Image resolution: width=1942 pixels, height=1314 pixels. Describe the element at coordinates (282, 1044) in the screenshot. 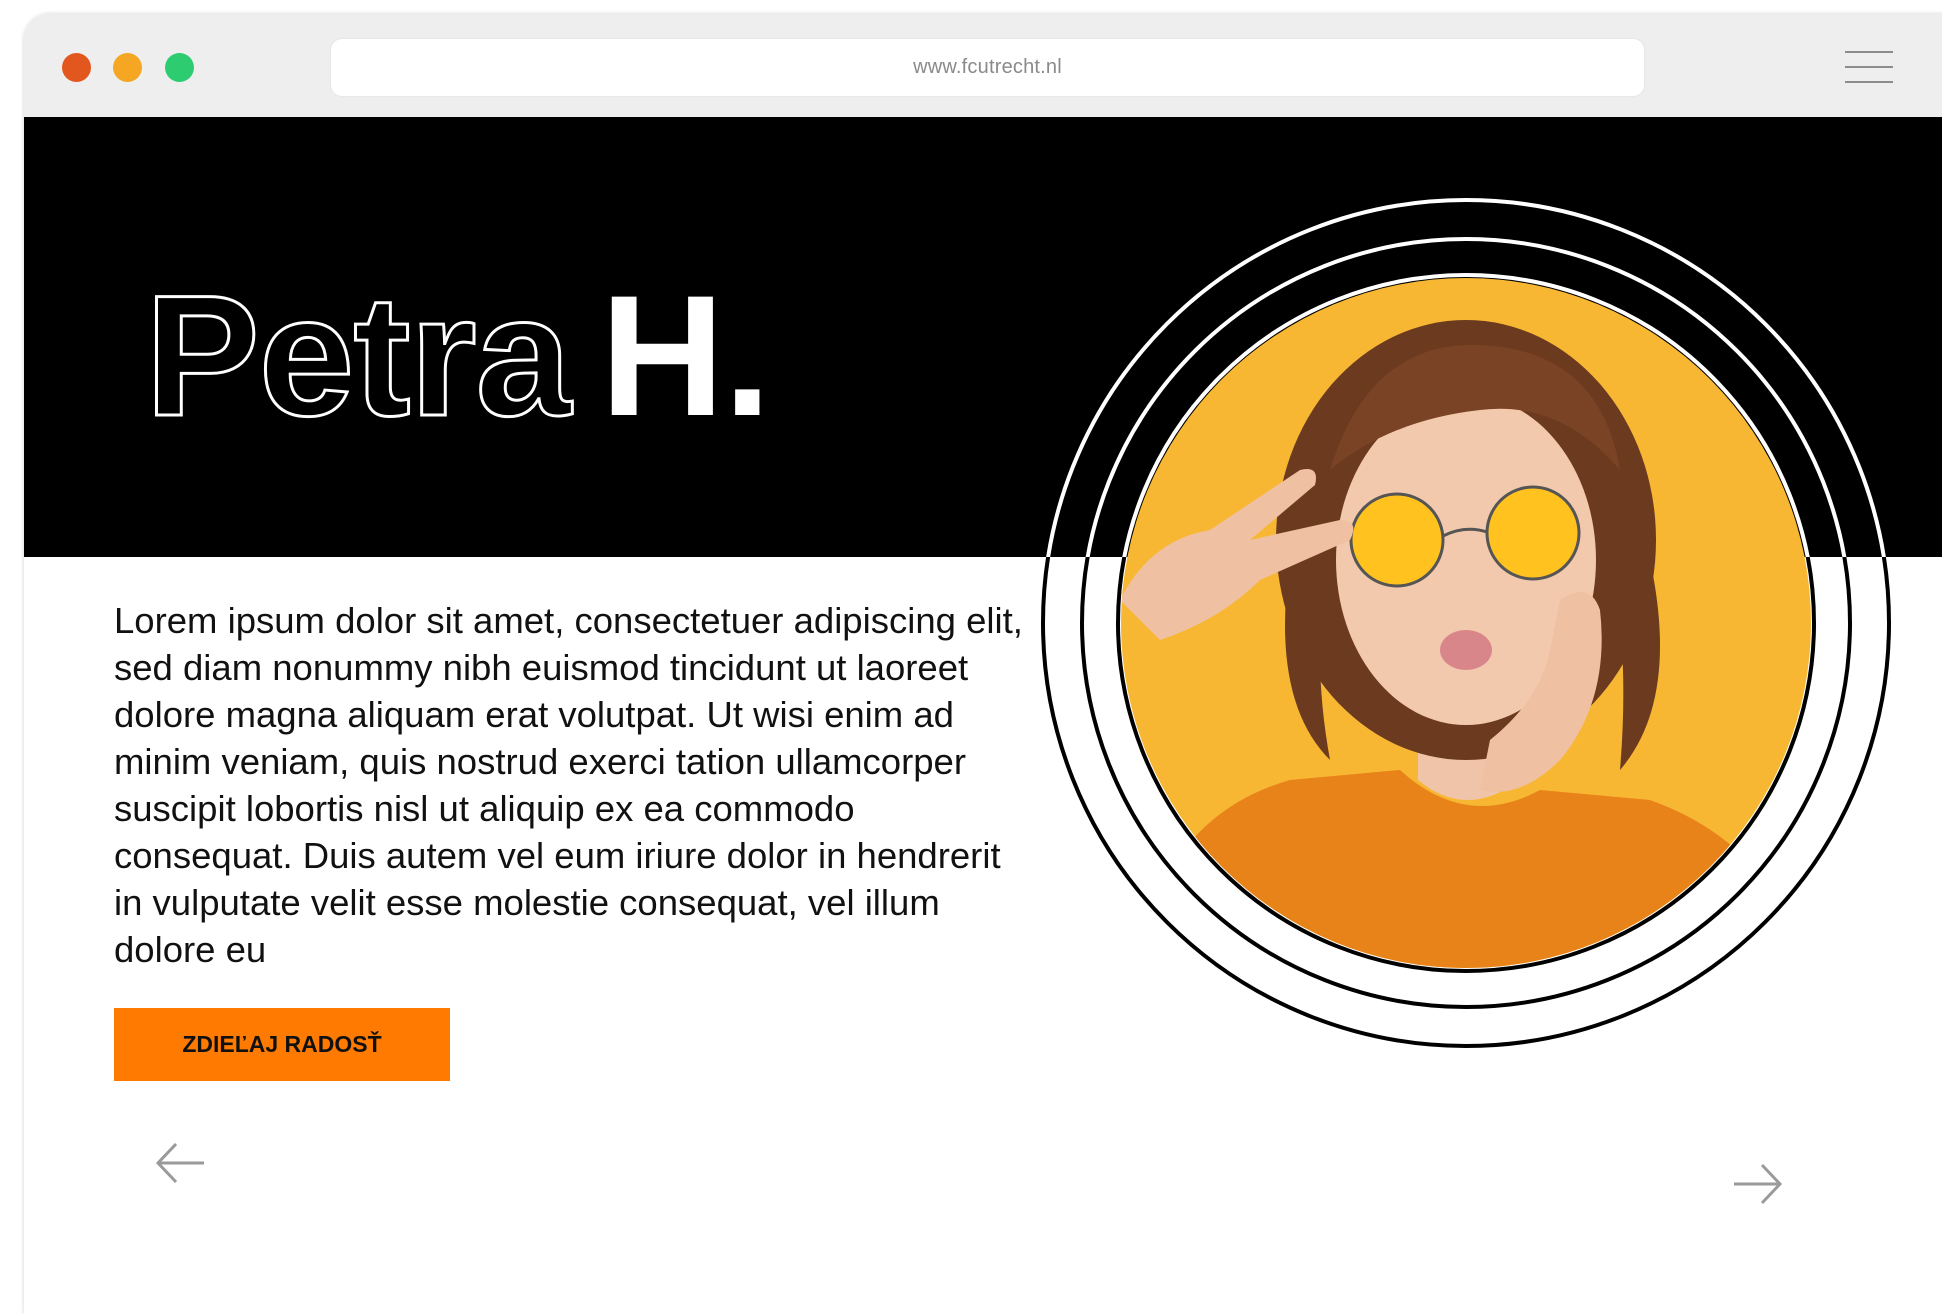

I see `share-joy-button: ZDIEĽAJ RADOSŤ` at that location.